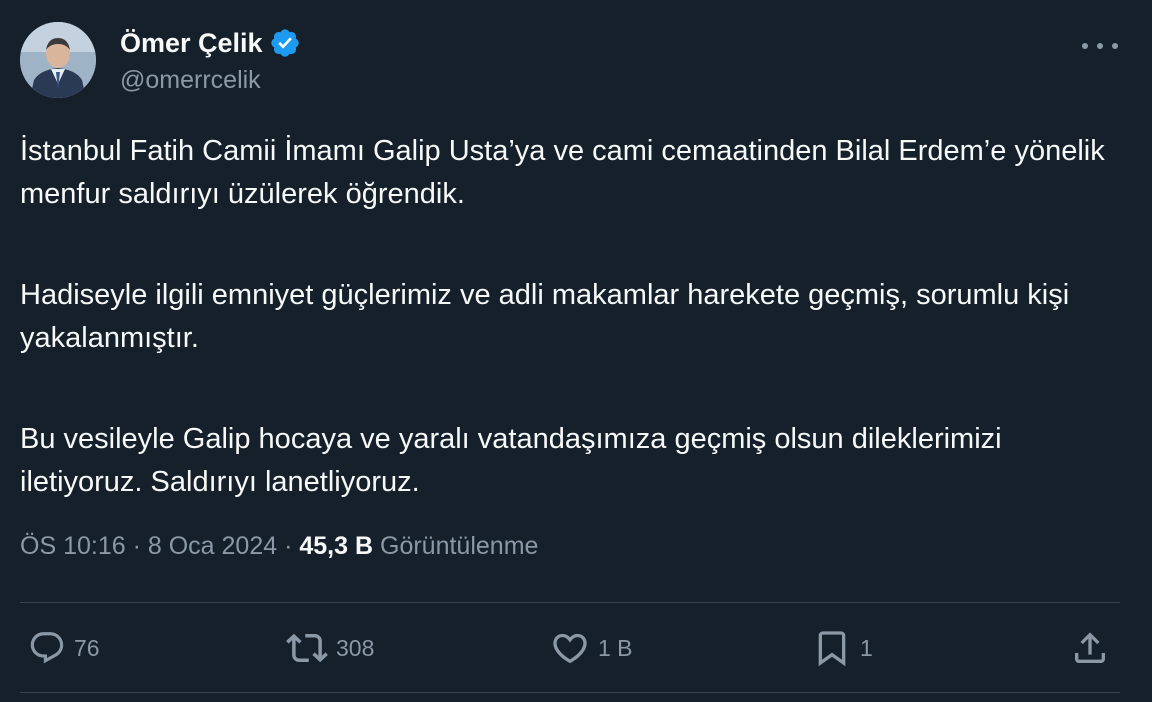 The height and width of the screenshot is (702, 1152). I want to click on like-button: 1 B, so click(591, 648).